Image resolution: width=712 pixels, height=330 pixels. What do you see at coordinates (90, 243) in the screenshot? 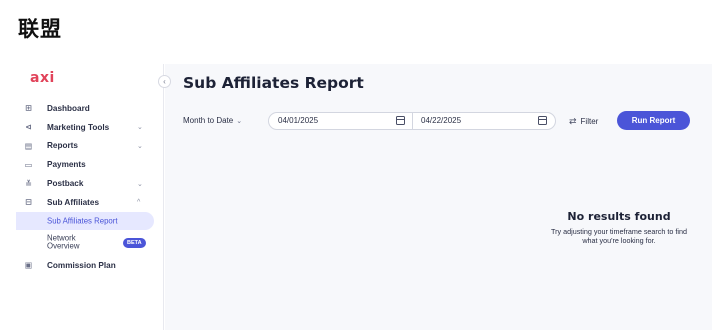
I see `sidebar-subitem-network-overview: Network Overview BETA` at bounding box center [90, 243].